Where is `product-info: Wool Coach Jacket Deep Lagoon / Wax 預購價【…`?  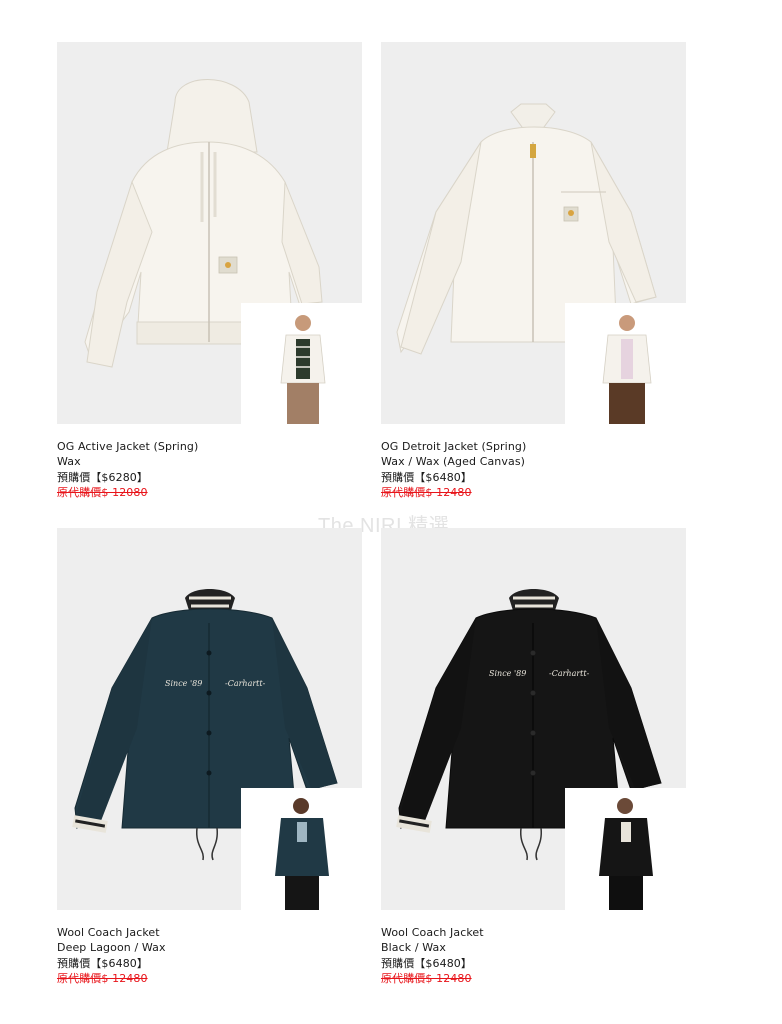
product-info: Wool Coach Jacket Deep Lagoon / Wax 預購價【… is located at coordinates (209, 955).